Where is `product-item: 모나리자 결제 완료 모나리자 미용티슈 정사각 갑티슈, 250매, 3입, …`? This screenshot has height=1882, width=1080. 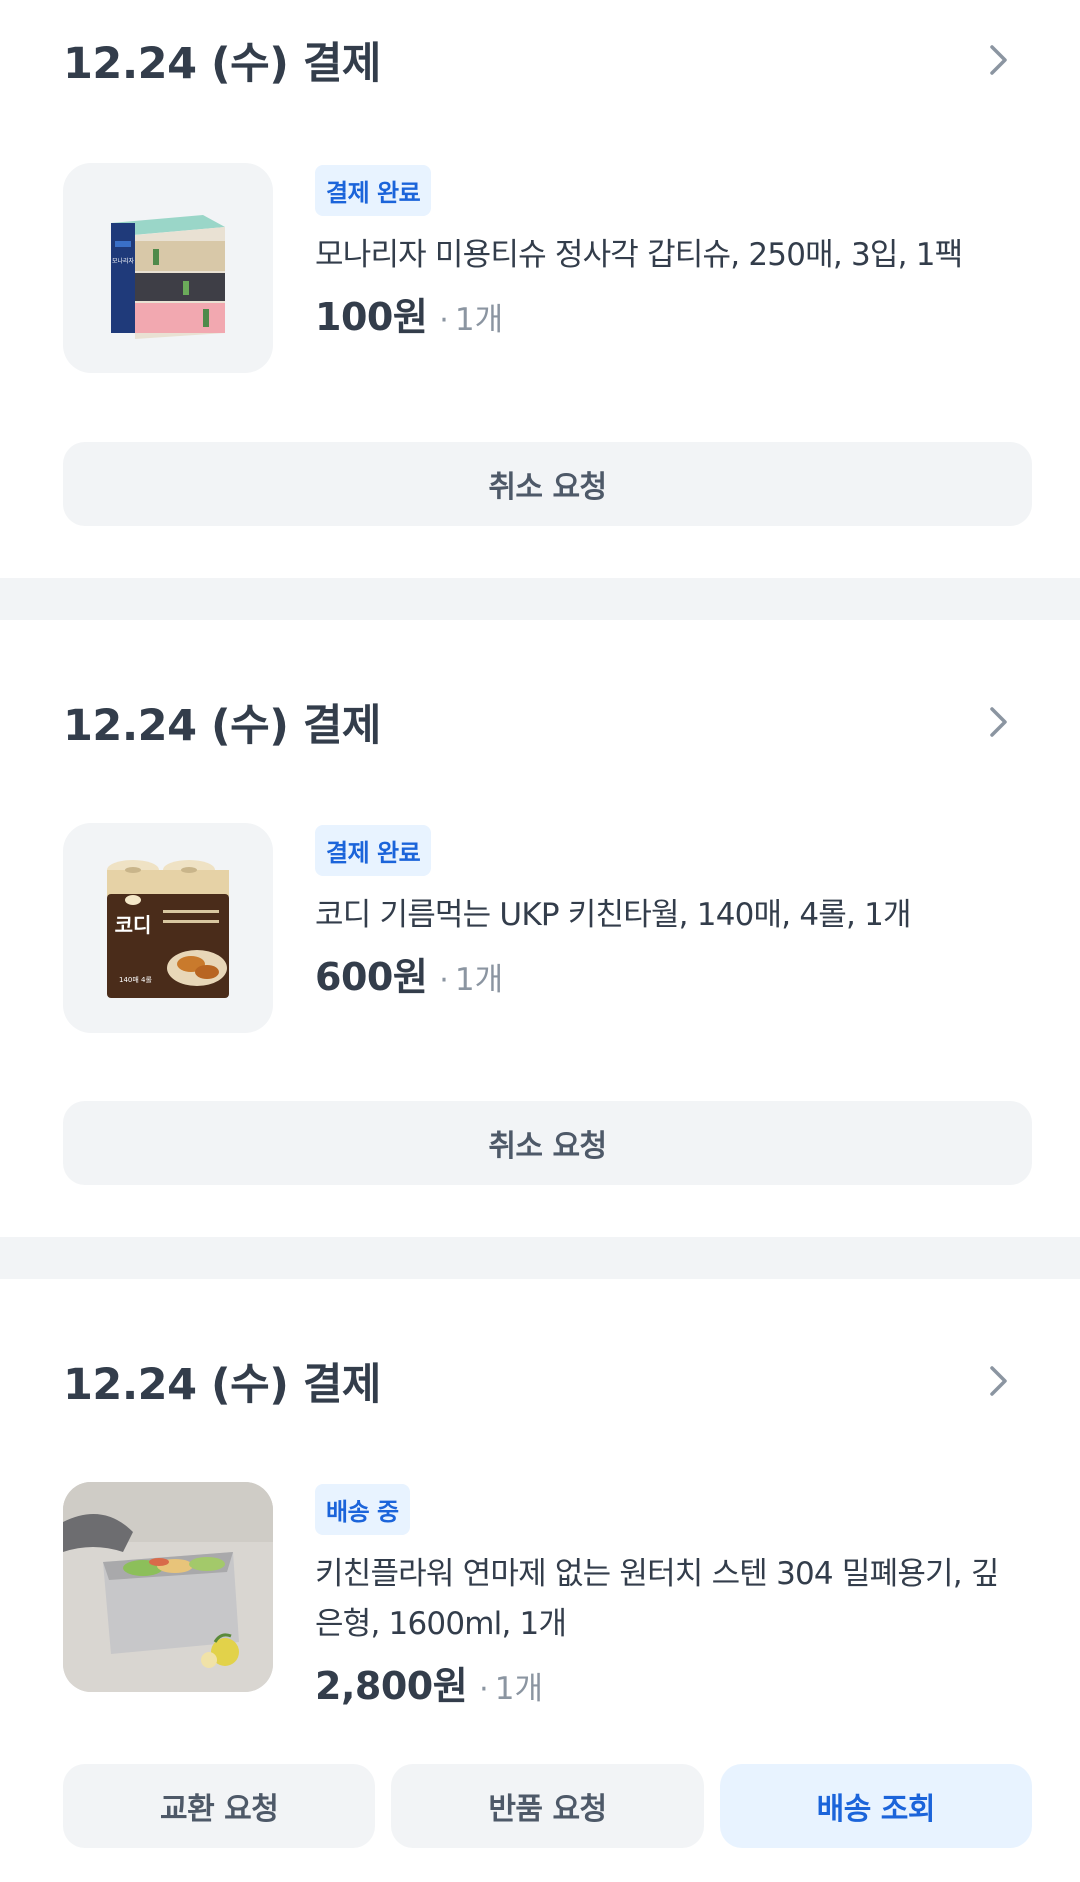
product-item: 모나리자 결제 완료 모나리자 미용티슈 정사각 갑티슈, 250매, 3입, … is located at coordinates (540, 268).